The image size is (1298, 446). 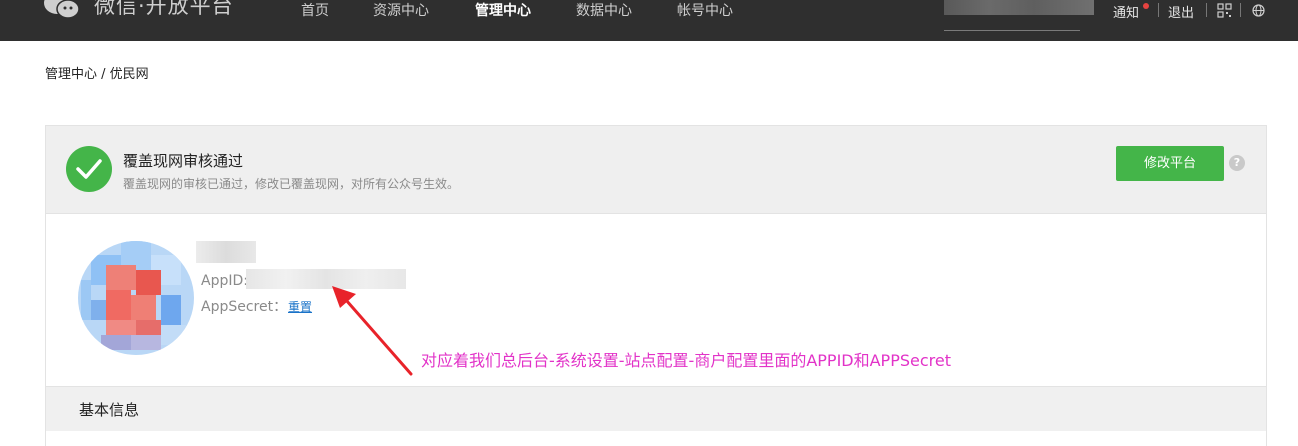 I want to click on nav-item-resources: 资源中心, so click(x=401, y=11).